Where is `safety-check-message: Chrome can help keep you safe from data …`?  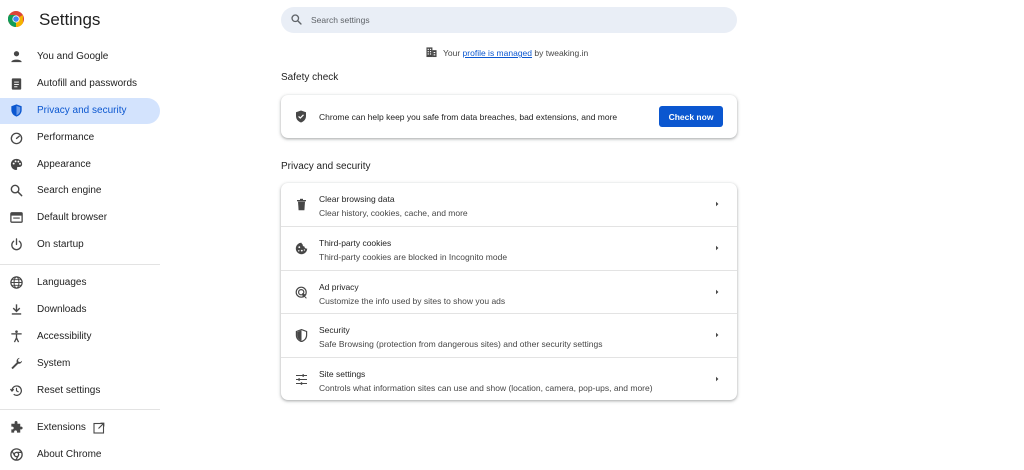
safety-check-message: Chrome can help keep you safe from data … is located at coordinates (468, 117).